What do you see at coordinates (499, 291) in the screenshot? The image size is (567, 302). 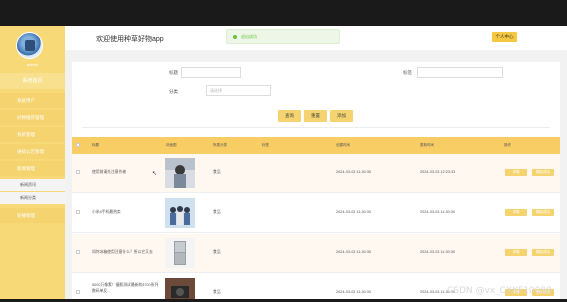 I see `watermark: CSDN @vx_CXKF10088` at bounding box center [499, 291].